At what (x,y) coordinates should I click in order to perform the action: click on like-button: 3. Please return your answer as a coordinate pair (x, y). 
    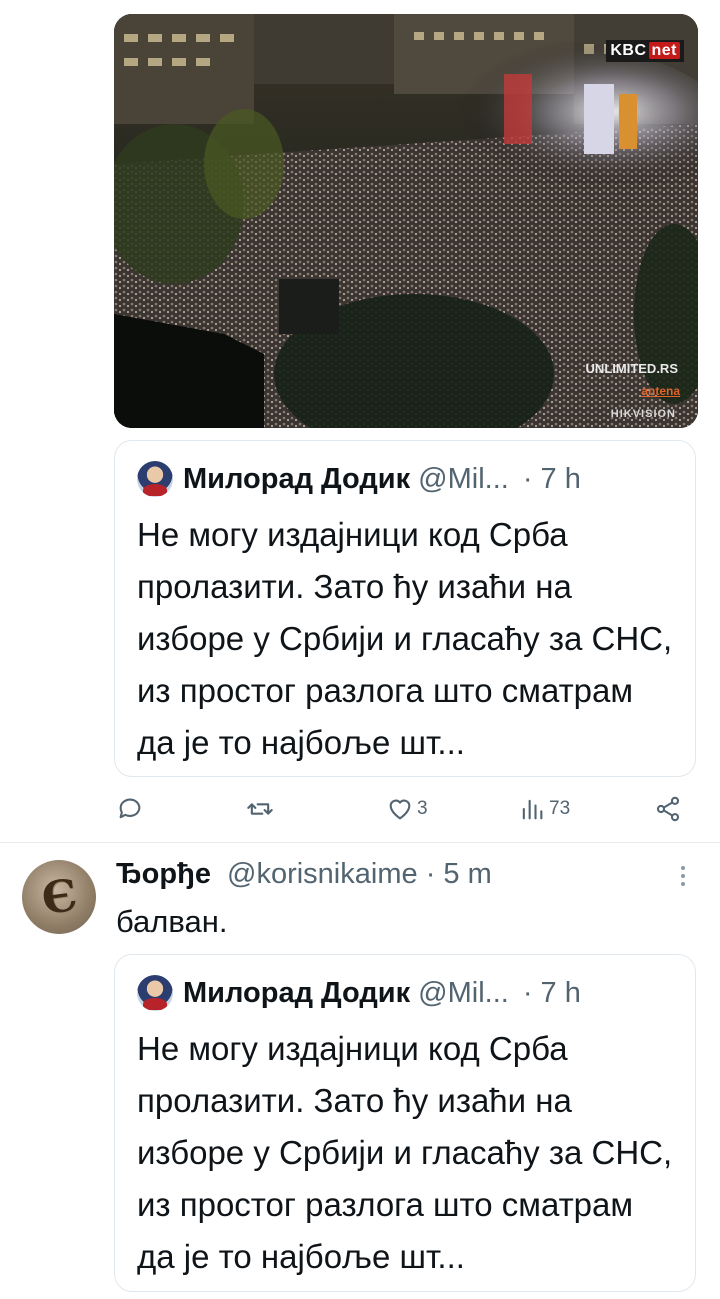
    Looking at the image, I should click on (407, 809).